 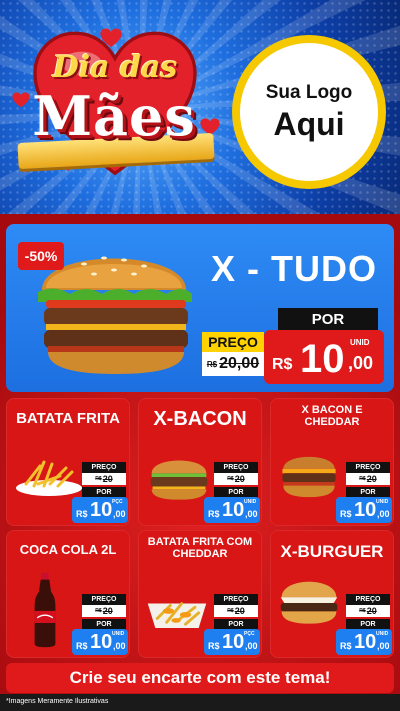 I want to click on por-label: POR, so click(x=328, y=319).